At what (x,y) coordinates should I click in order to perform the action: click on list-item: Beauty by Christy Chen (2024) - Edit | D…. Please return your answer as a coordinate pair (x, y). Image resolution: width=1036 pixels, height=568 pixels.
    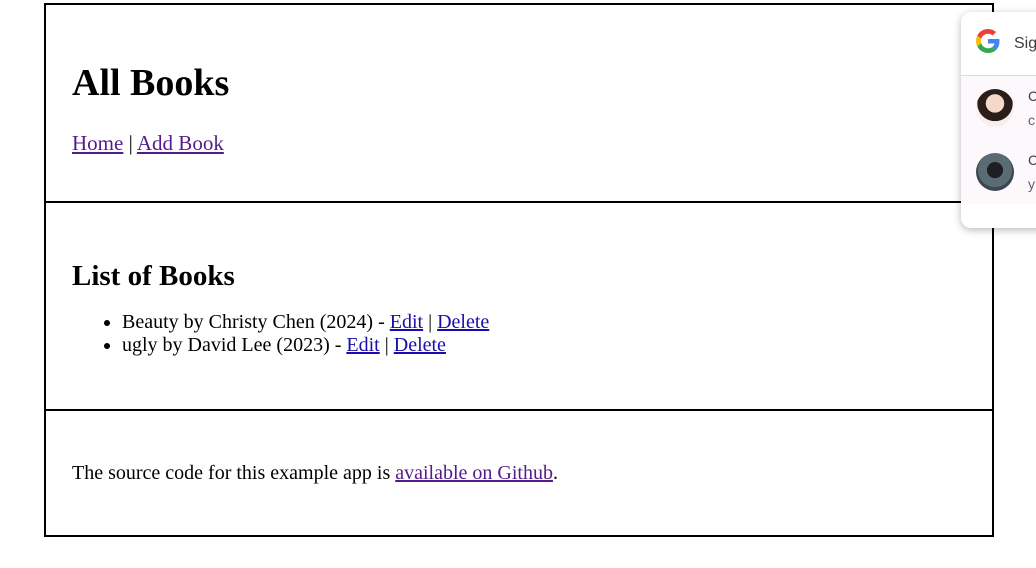
    Looking at the image, I should click on (557, 322).